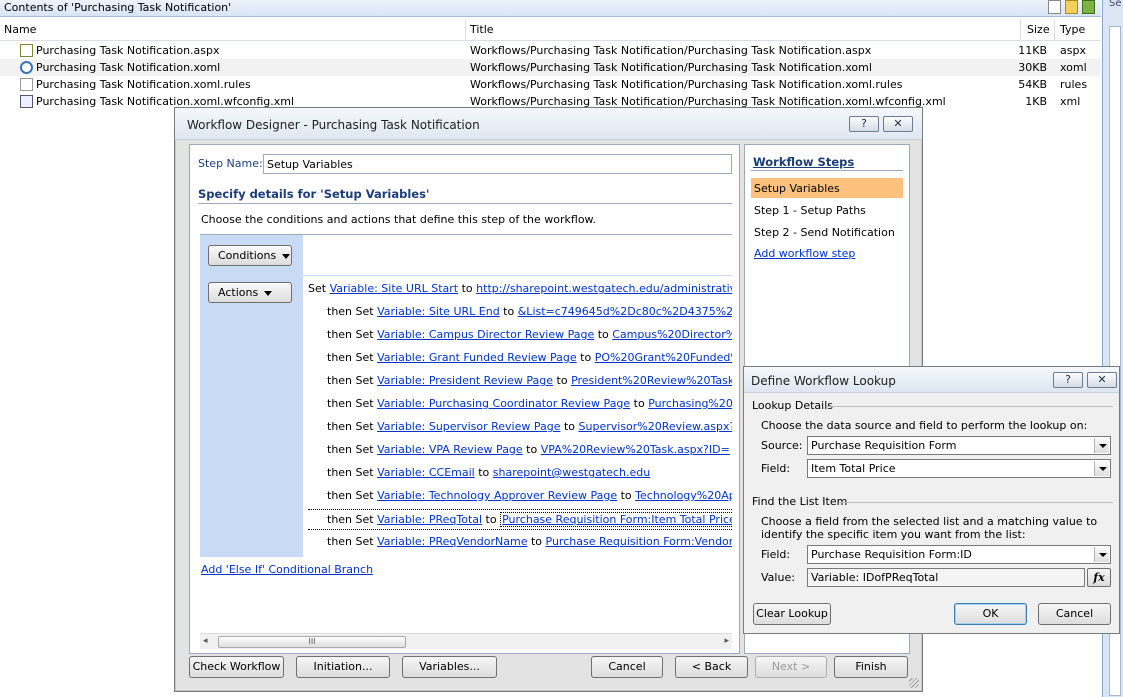 Image resolution: width=1123 pixels, height=697 pixels. I want to click on back-button: < Back, so click(711, 667).